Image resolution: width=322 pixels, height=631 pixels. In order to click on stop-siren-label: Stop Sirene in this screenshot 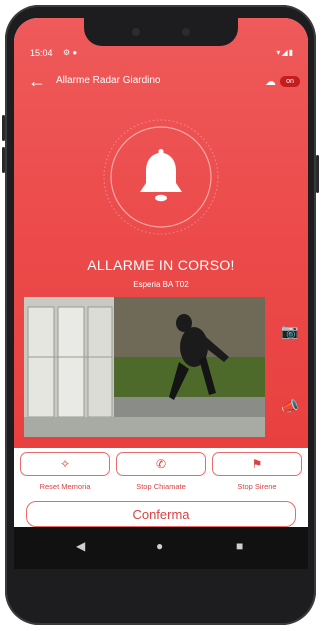, I will do `click(257, 486)`.